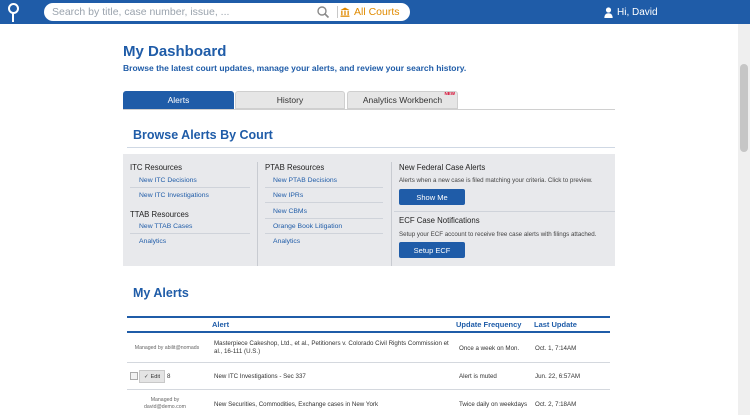  I want to click on row-alert-name: New ITC Investigations - Sec 337, so click(260, 376).